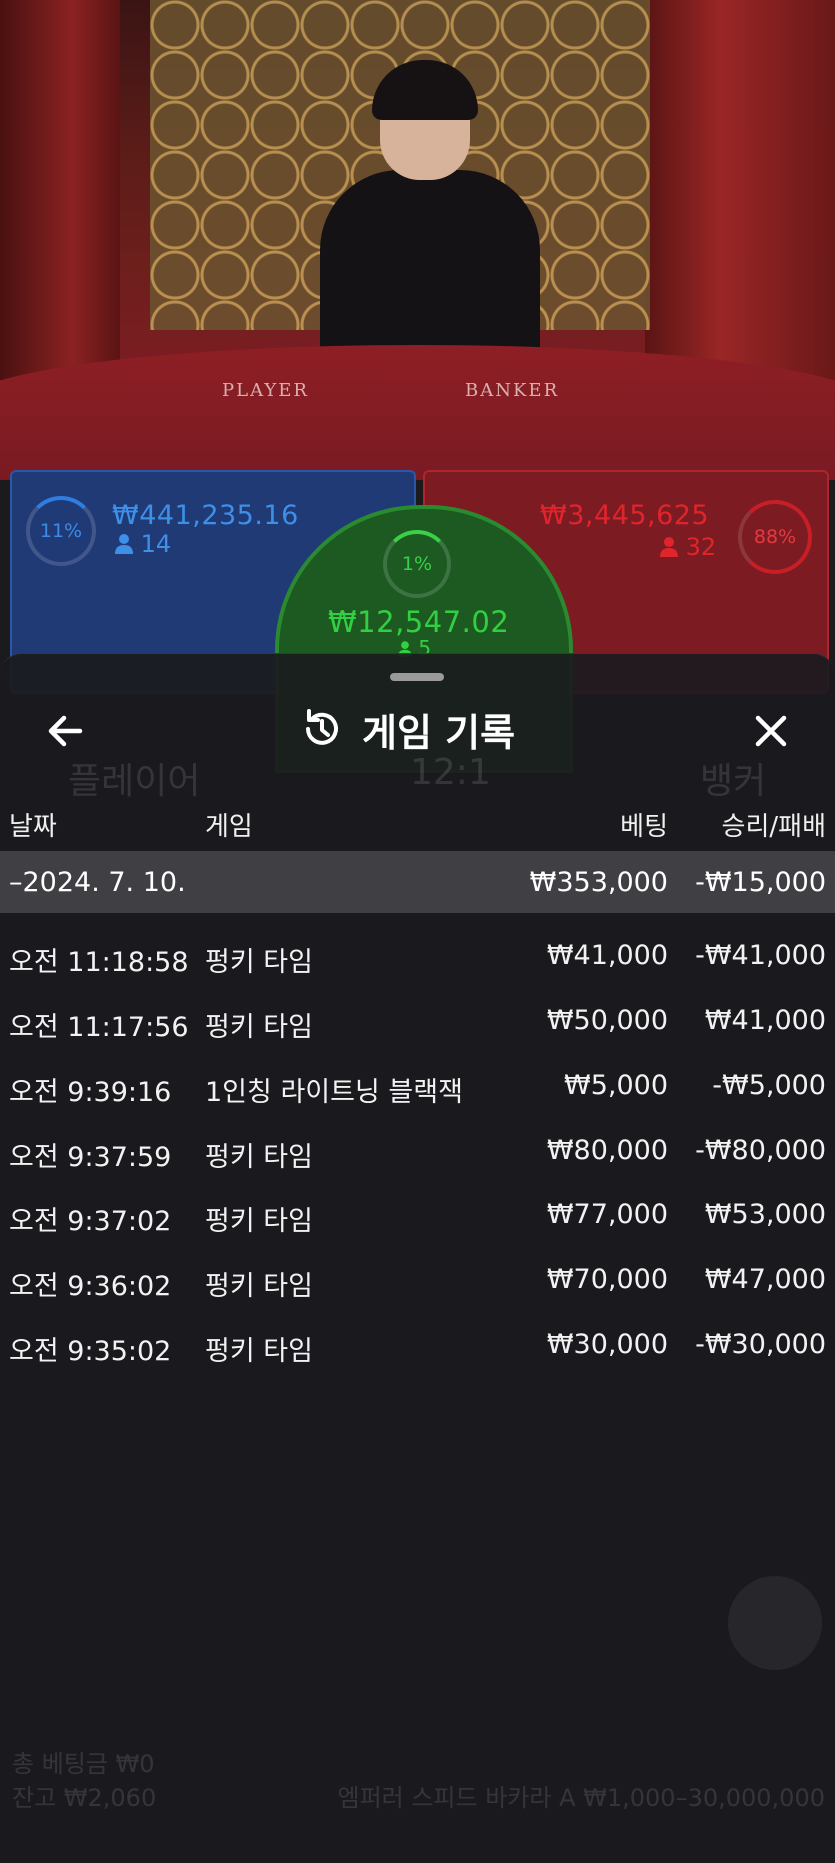 Image resolution: width=835 pixels, height=1863 pixels. I want to click on banker-count: 32, so click(688, 547).